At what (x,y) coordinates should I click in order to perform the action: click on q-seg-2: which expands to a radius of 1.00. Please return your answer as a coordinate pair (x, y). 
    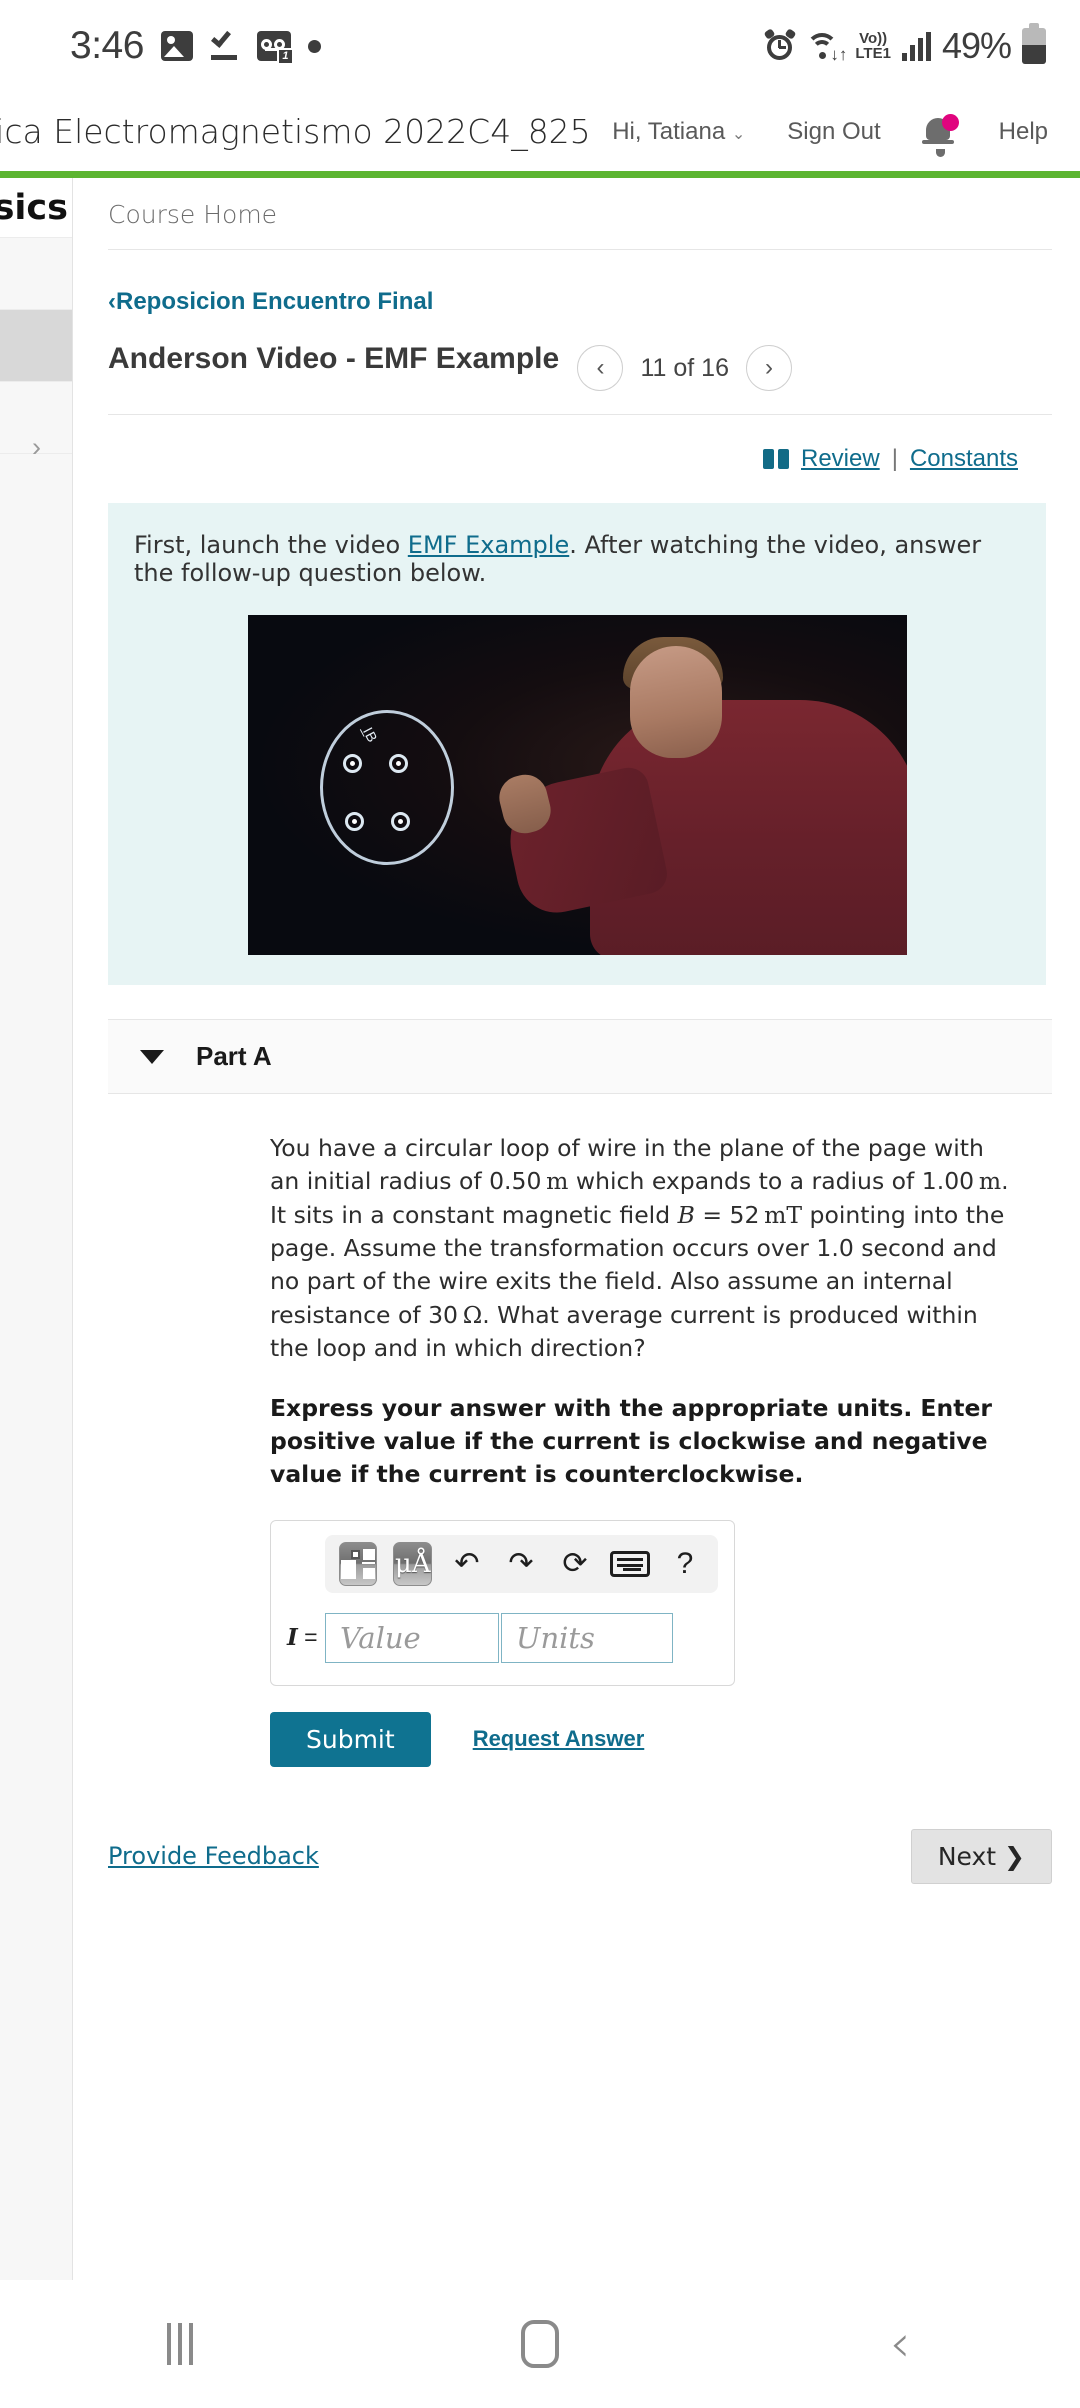
    Looking at the image, I should click on (773, 1181).